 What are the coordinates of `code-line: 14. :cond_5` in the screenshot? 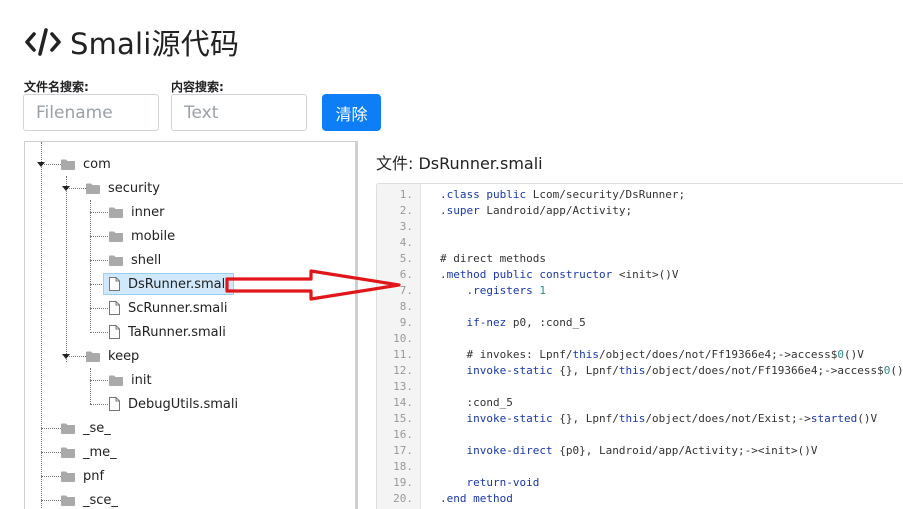 It's located at (640, 403).